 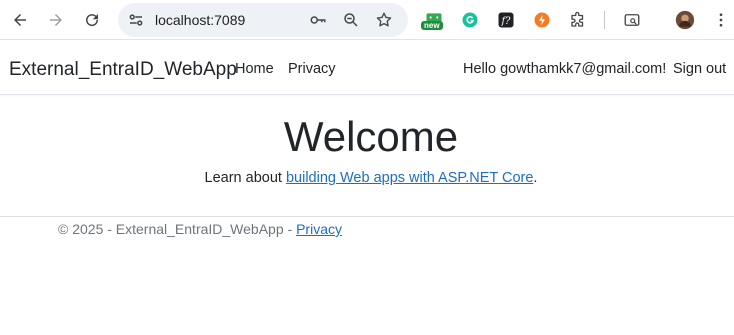 I want to click on browser-toolbar: localhost:7089 new f?, so click(x=367, y=20).